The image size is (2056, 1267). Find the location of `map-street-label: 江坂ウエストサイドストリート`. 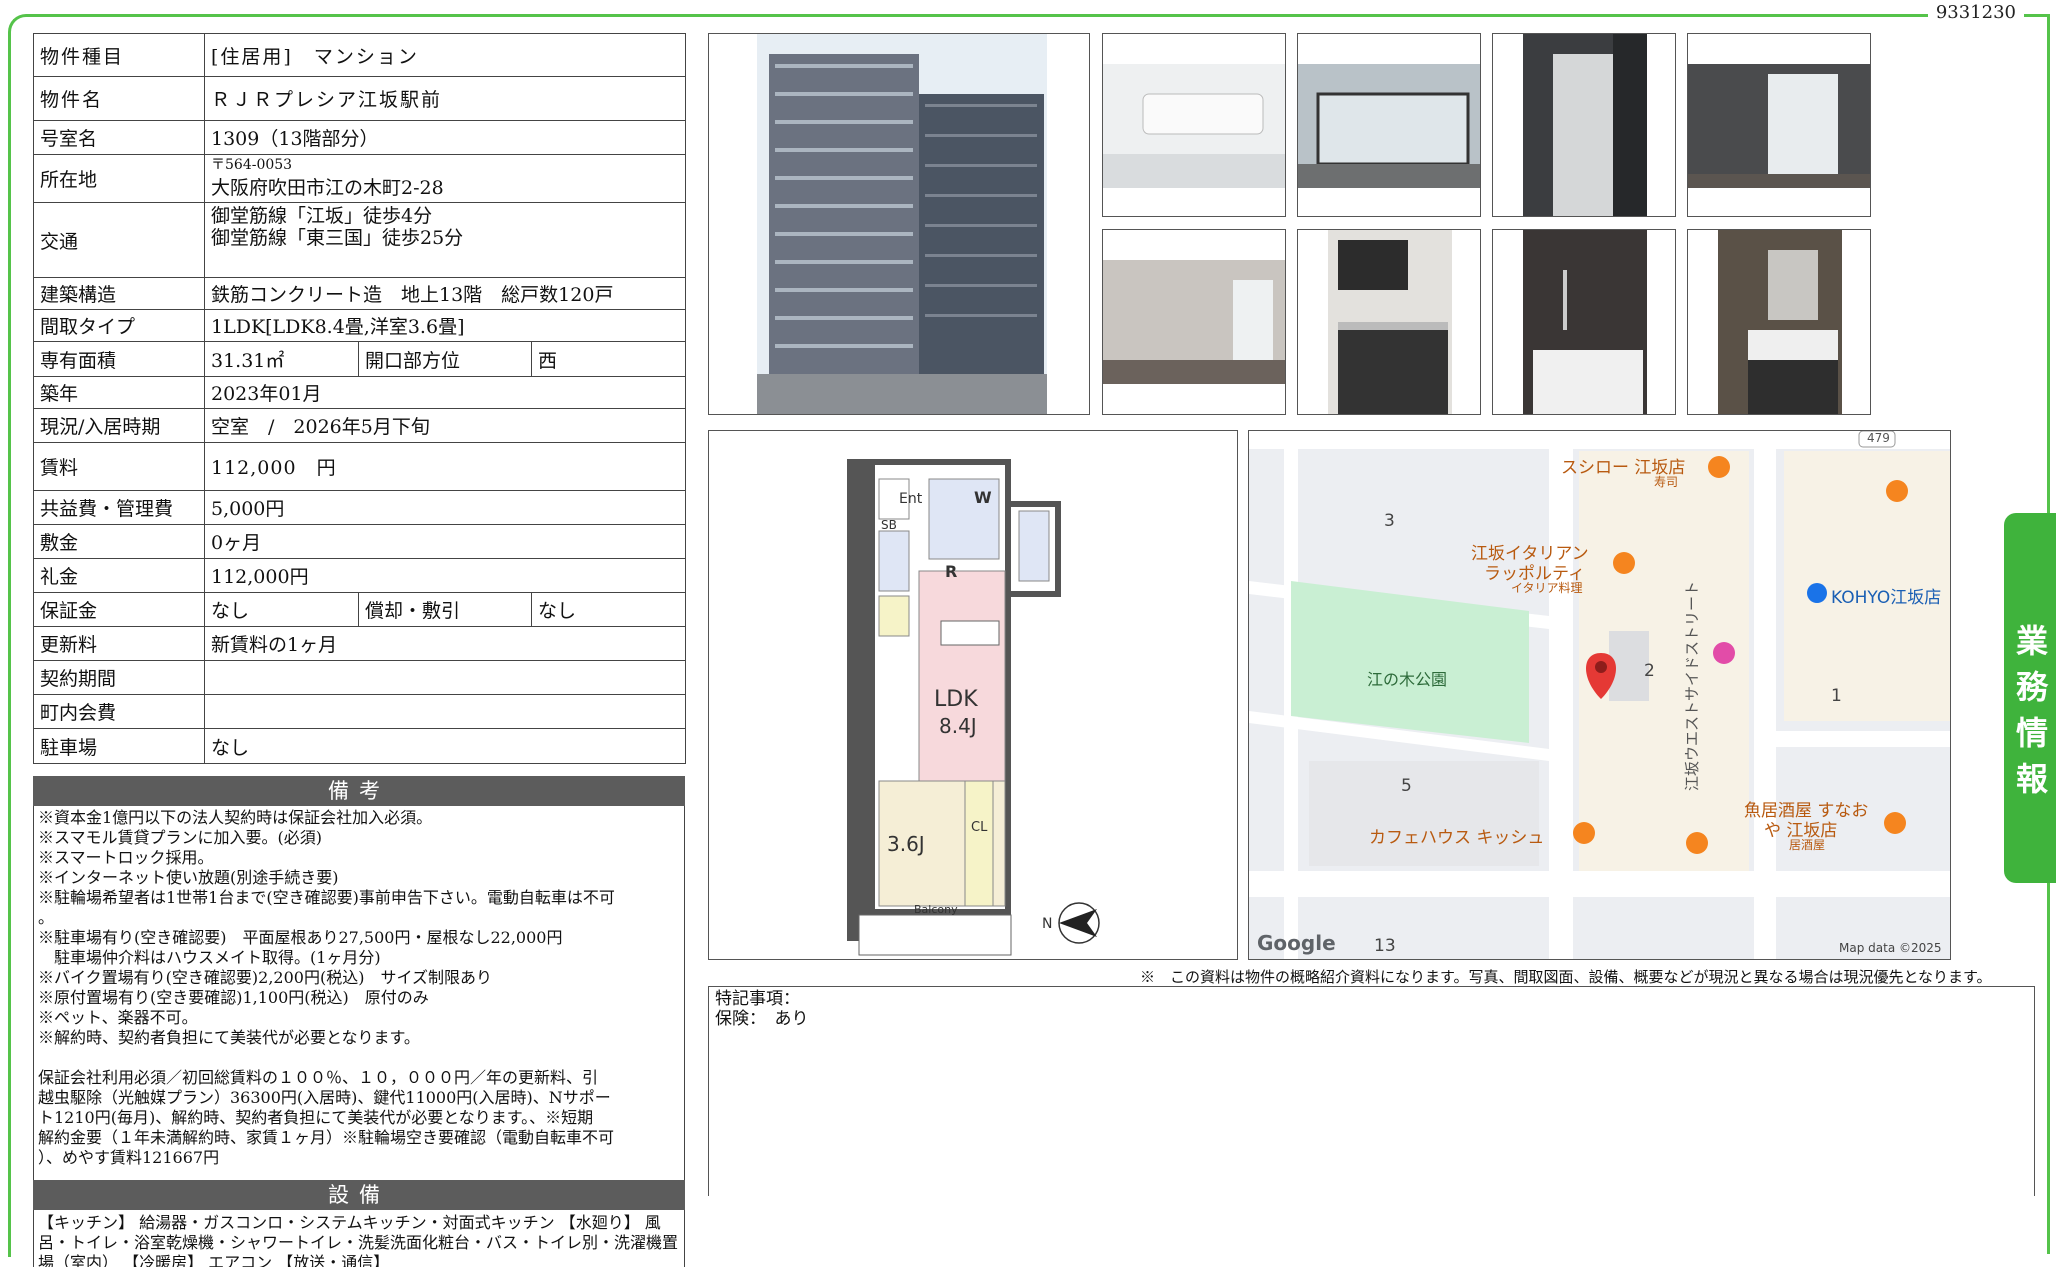

map-street-label: 江坂ウエストサイドストリート is located at coordinates (1692, 685).